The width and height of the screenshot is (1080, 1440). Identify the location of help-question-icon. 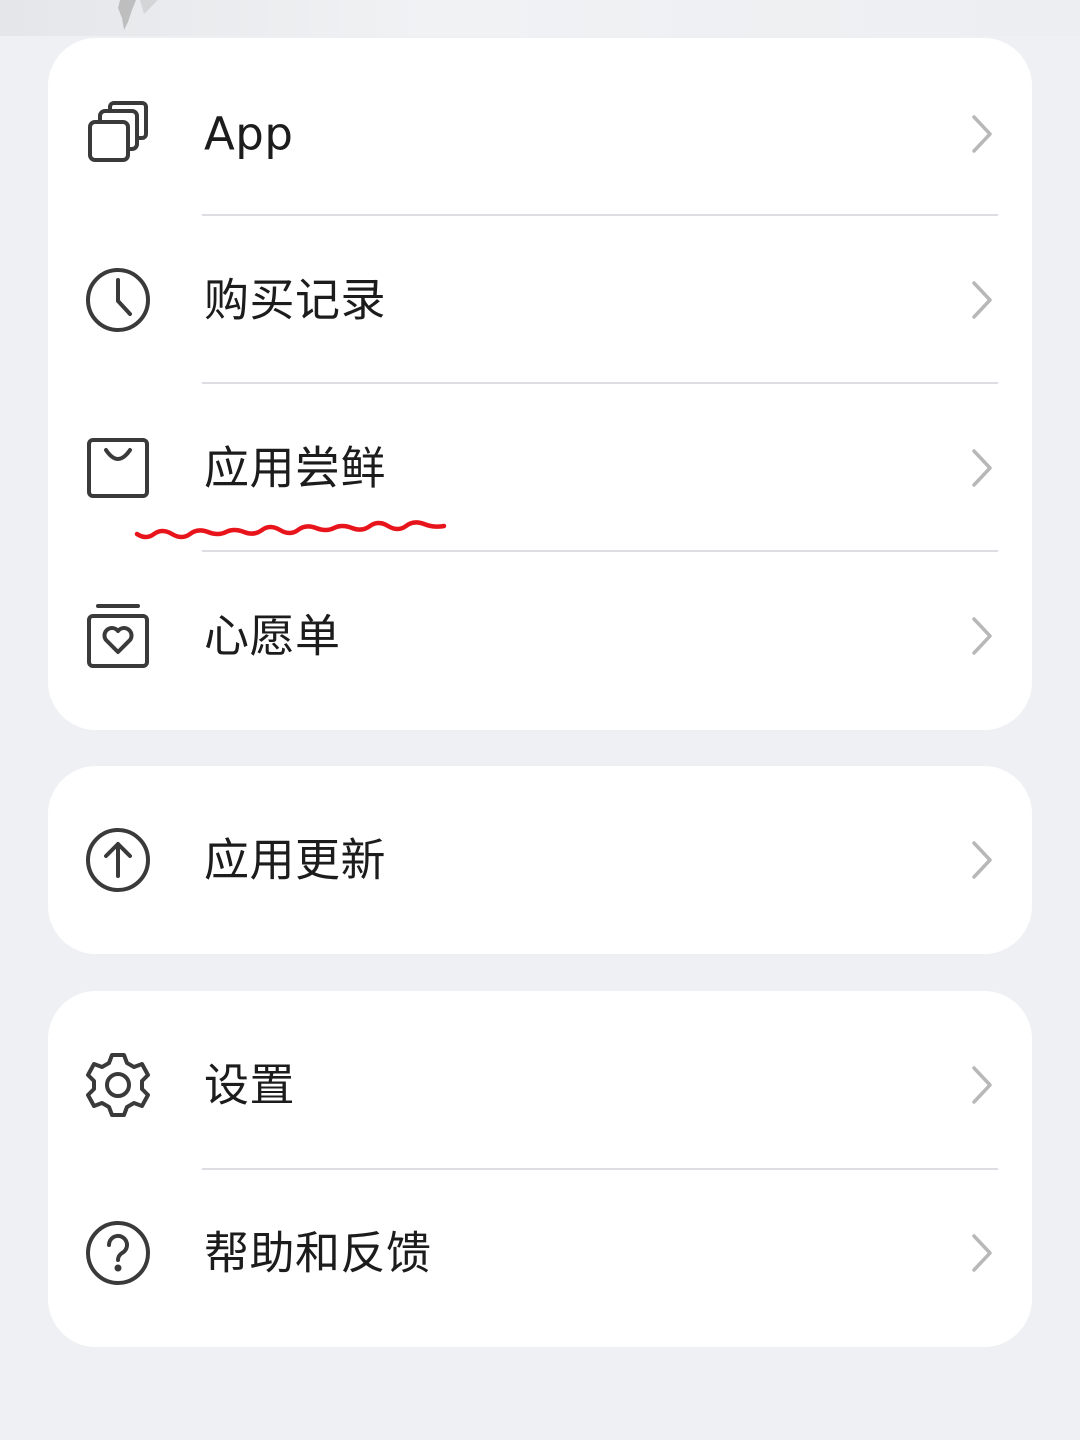
(118, 1253).